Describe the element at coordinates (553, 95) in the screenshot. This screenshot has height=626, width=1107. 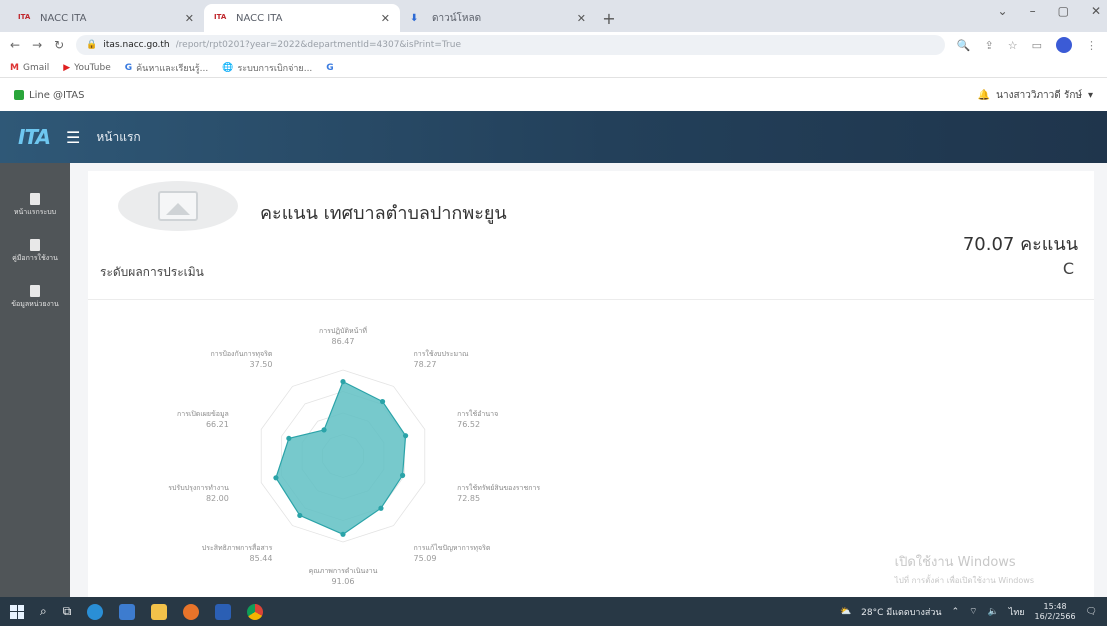
I see `app-topbar: Line @ITAS 🔔 นางสาววิภาวดี รักษ์ ▾` at that location.